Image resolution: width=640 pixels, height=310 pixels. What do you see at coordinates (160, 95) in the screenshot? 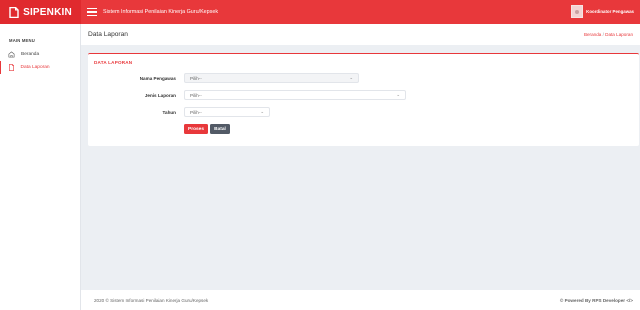
I see `field-label: Jenis Laporan` at bounding box center [160, 95].